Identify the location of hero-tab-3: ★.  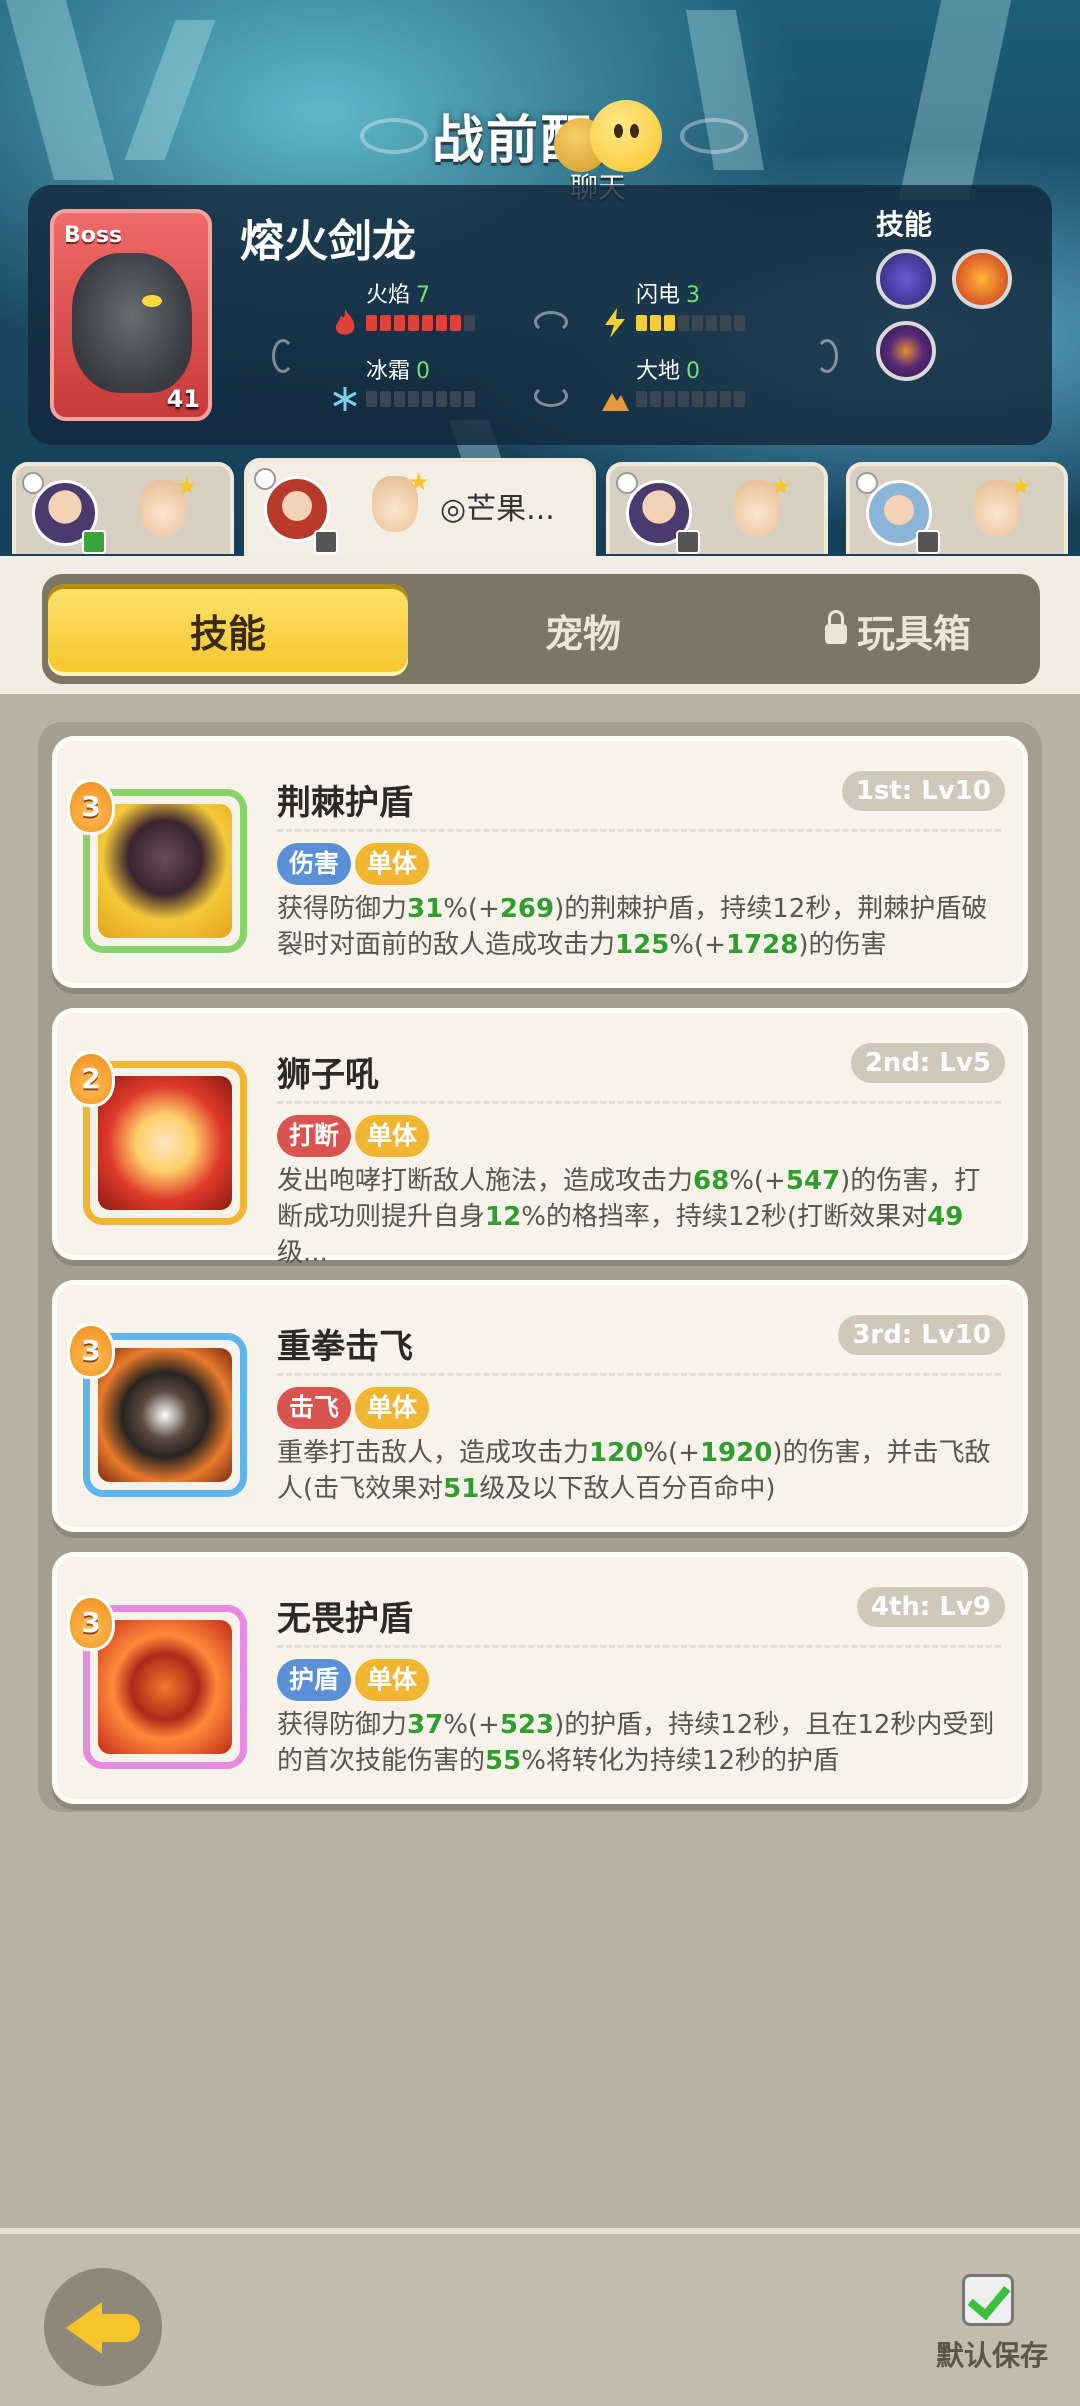
(717, 508).